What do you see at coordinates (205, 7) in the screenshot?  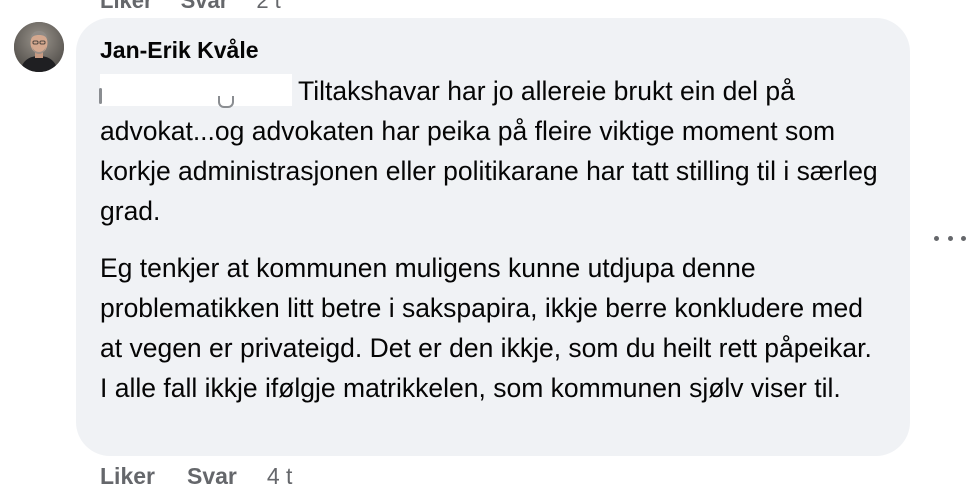 I see `previous-reply-button: Svar` at bounding box center [205, 7].